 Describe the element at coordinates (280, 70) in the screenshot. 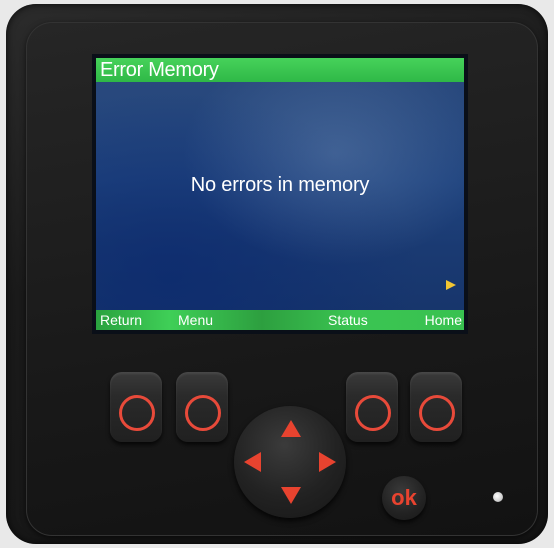

I see `screen-title: Error Memory` at that location.